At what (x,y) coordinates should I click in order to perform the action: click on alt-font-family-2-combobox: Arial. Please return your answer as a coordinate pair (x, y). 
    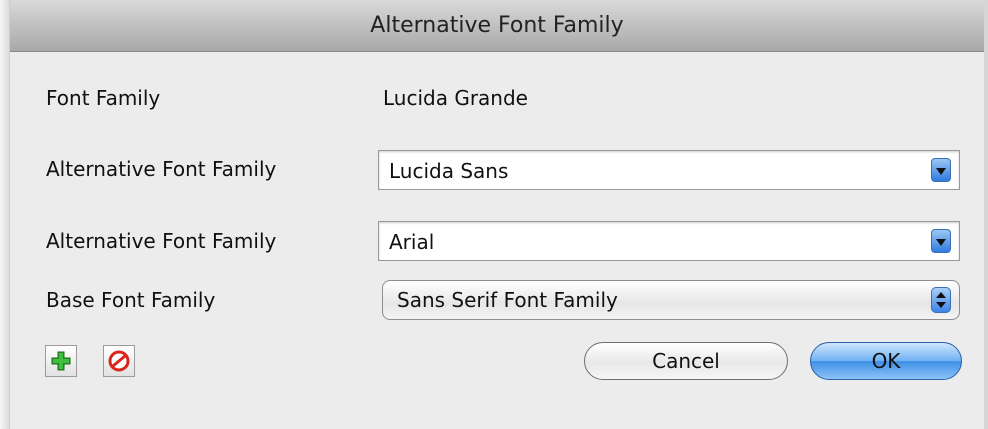
    Looking at the image, I should click on (669, 241).